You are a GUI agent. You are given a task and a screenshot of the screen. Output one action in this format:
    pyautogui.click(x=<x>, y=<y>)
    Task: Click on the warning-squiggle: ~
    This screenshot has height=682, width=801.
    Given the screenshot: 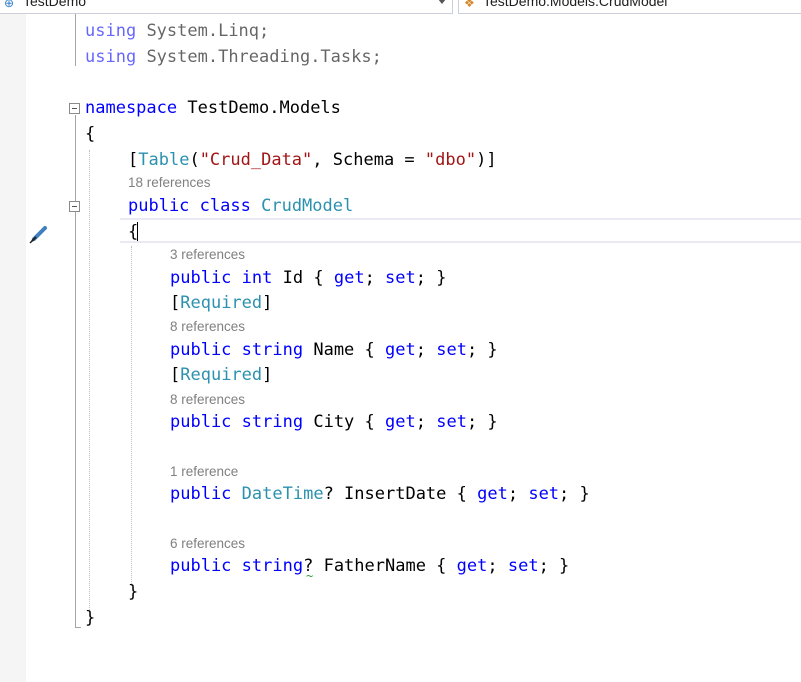 What is the action you would take?
    pyautogui.click(x=309, y=576)
    